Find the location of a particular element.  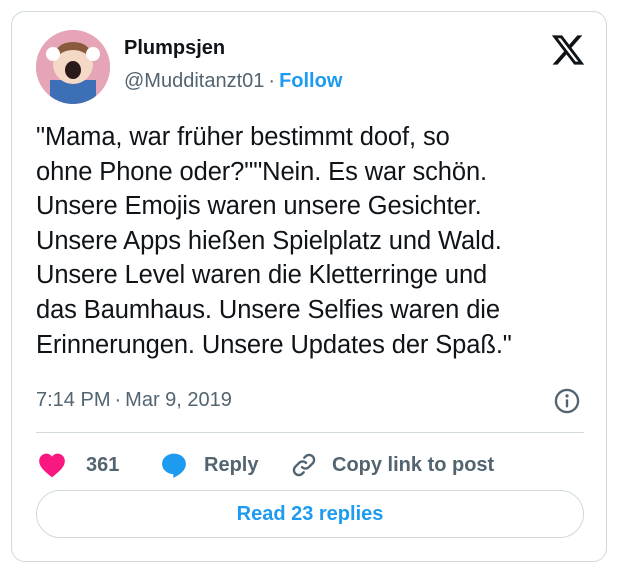

post-date: Mar 9, 2019 is located at coordinates (178, 400).